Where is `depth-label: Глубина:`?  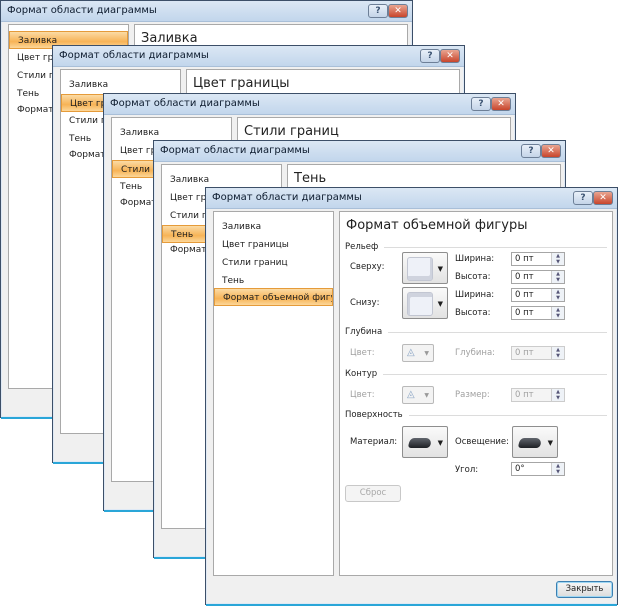 depth-label: Глубина: is located at coordinates (475, 353).